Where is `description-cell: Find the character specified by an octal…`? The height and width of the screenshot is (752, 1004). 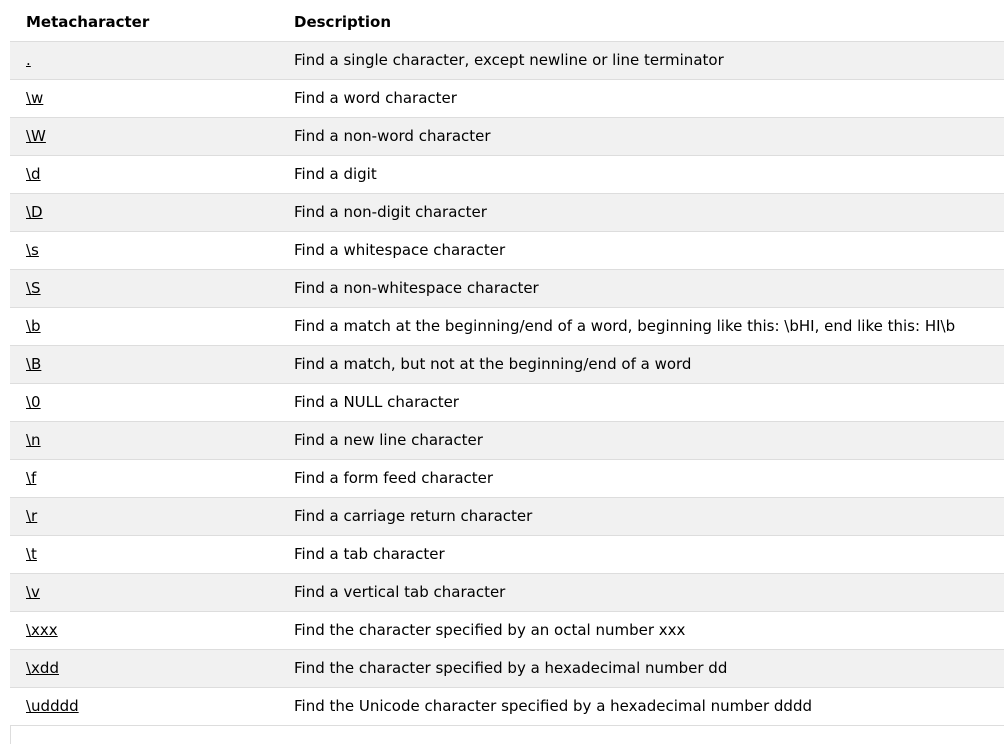
description-cell: Find the character specified by an octal… is located at coordinates (641, 630).